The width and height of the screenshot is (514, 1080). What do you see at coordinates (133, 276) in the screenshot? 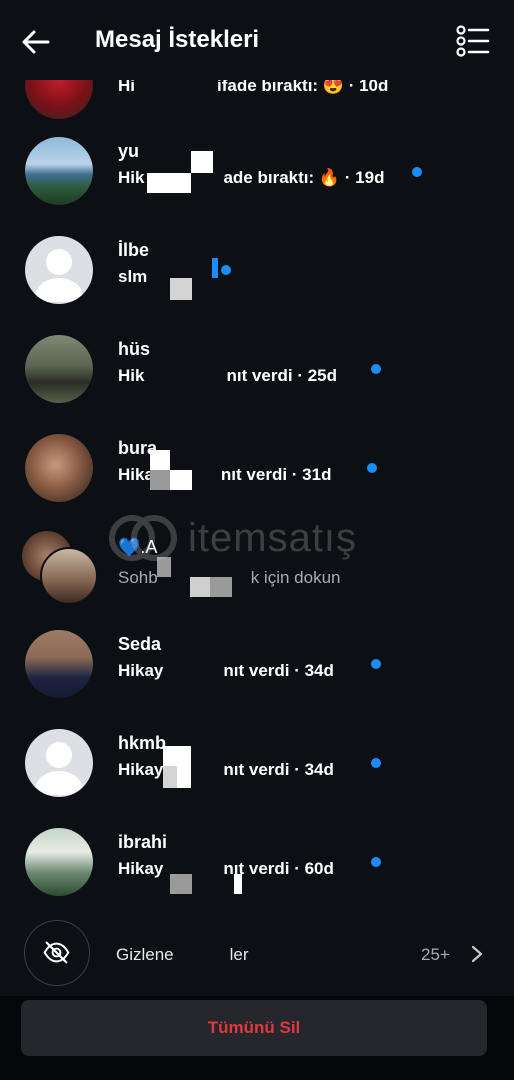
I see `message-preview: slm` at bounding box center [133, 276].